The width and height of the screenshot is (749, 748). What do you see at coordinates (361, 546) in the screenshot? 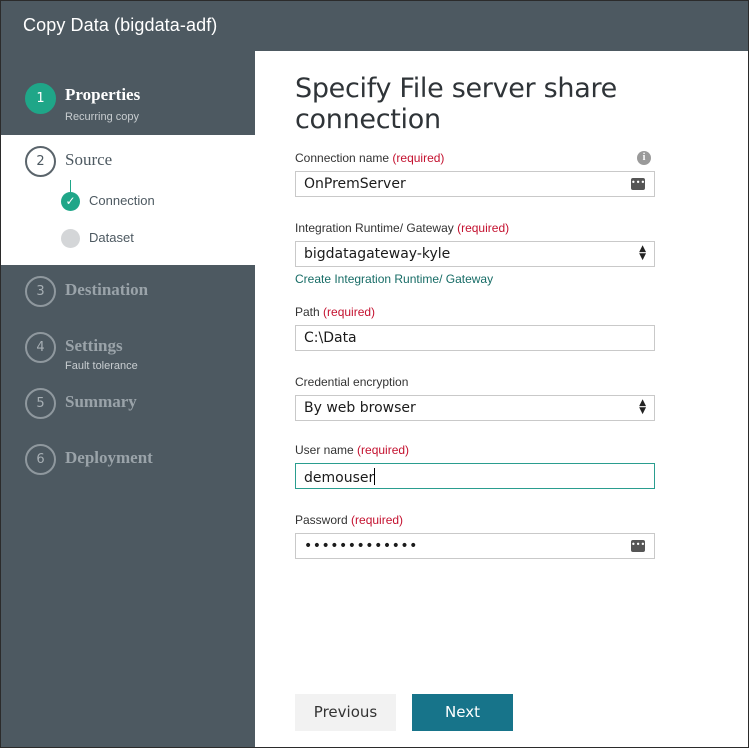
I see `masked-password: •••••••••••••` at bounding box center [361, 546].